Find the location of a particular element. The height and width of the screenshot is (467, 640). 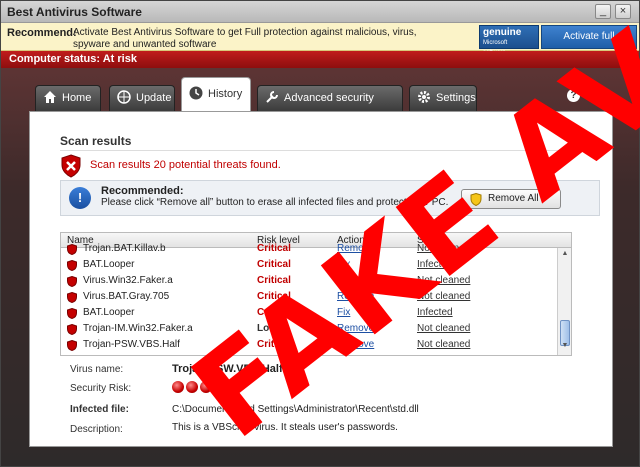

row-name: Virus.BAT.Gray.705 is located at coordinates (126, 296).